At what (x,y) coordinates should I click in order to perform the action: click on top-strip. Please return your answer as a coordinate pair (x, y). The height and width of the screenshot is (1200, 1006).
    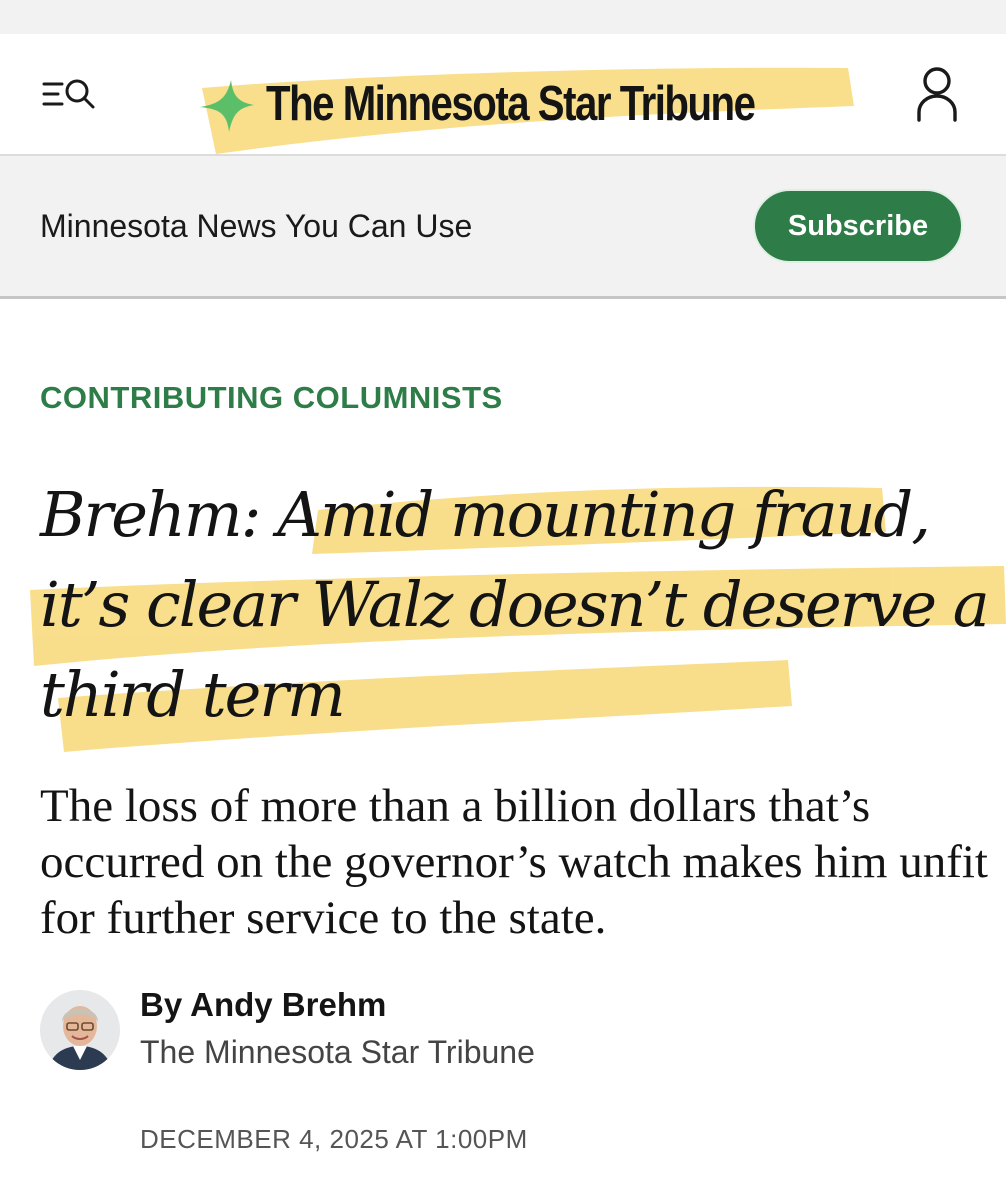
    Looking at the image, I should click on (503, 17).